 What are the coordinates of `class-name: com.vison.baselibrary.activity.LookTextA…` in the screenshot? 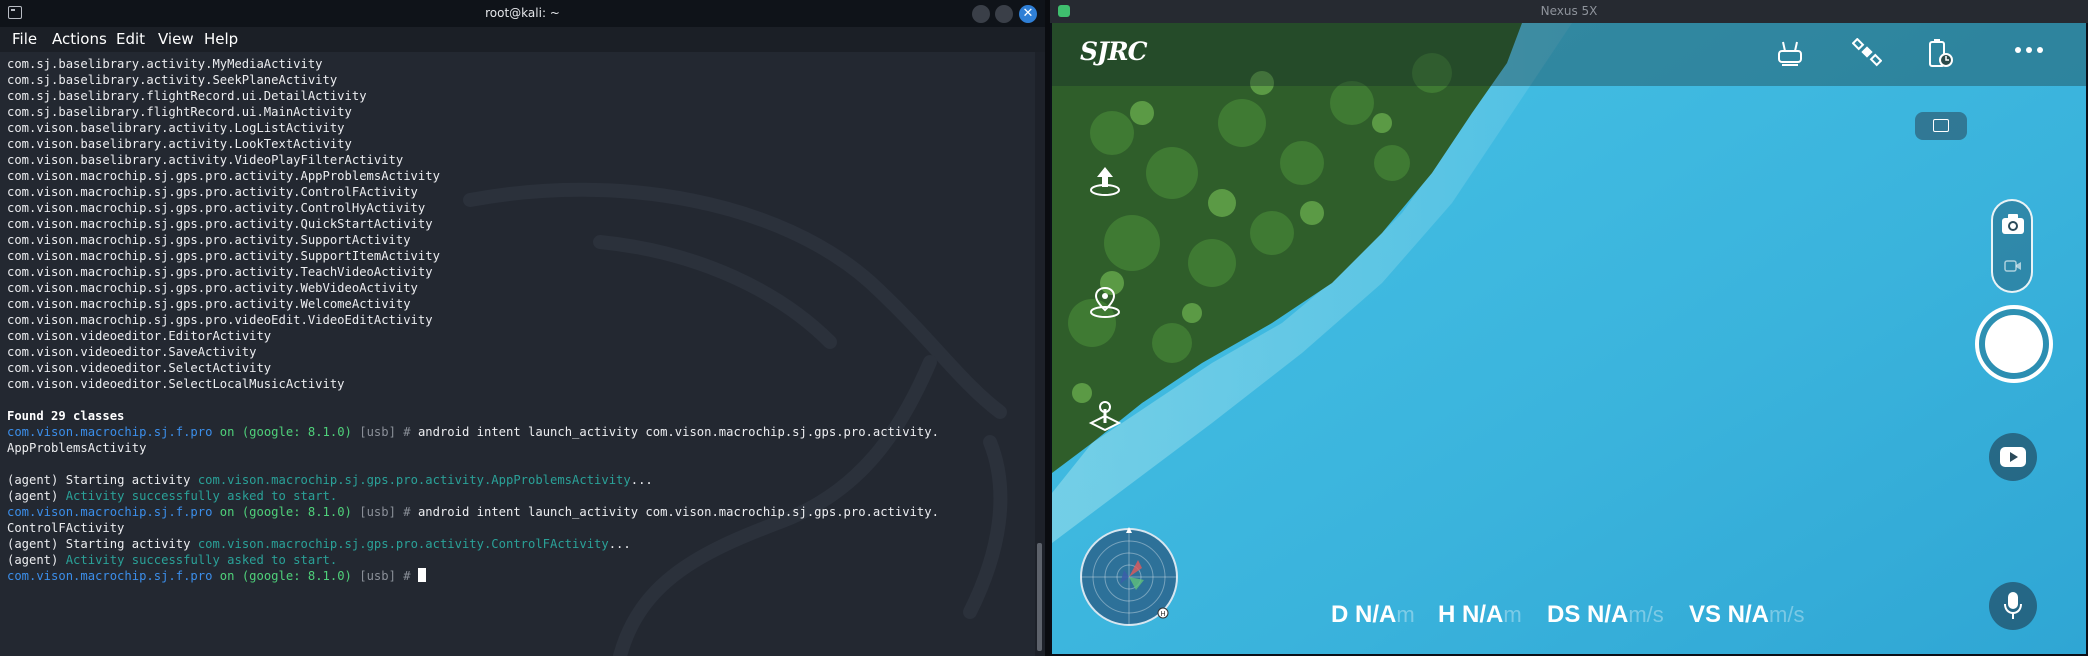 It's located at (179, 144).